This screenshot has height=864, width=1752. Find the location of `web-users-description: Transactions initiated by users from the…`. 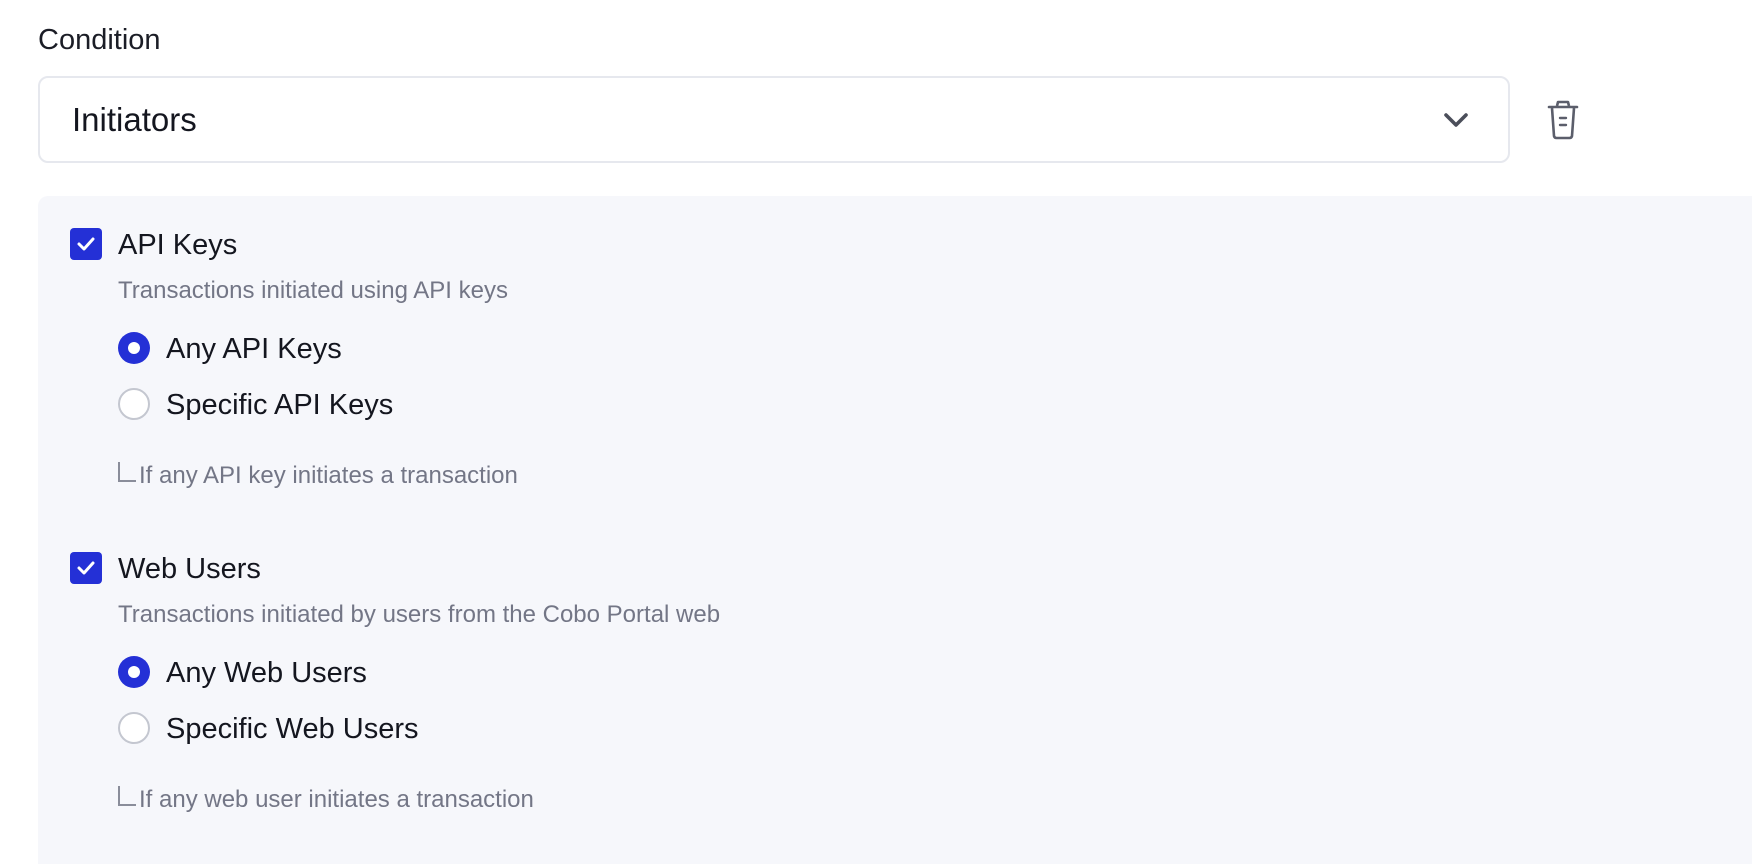

web-users-description: Transactions initiated by users from the… is located at coordinates (419, 614).